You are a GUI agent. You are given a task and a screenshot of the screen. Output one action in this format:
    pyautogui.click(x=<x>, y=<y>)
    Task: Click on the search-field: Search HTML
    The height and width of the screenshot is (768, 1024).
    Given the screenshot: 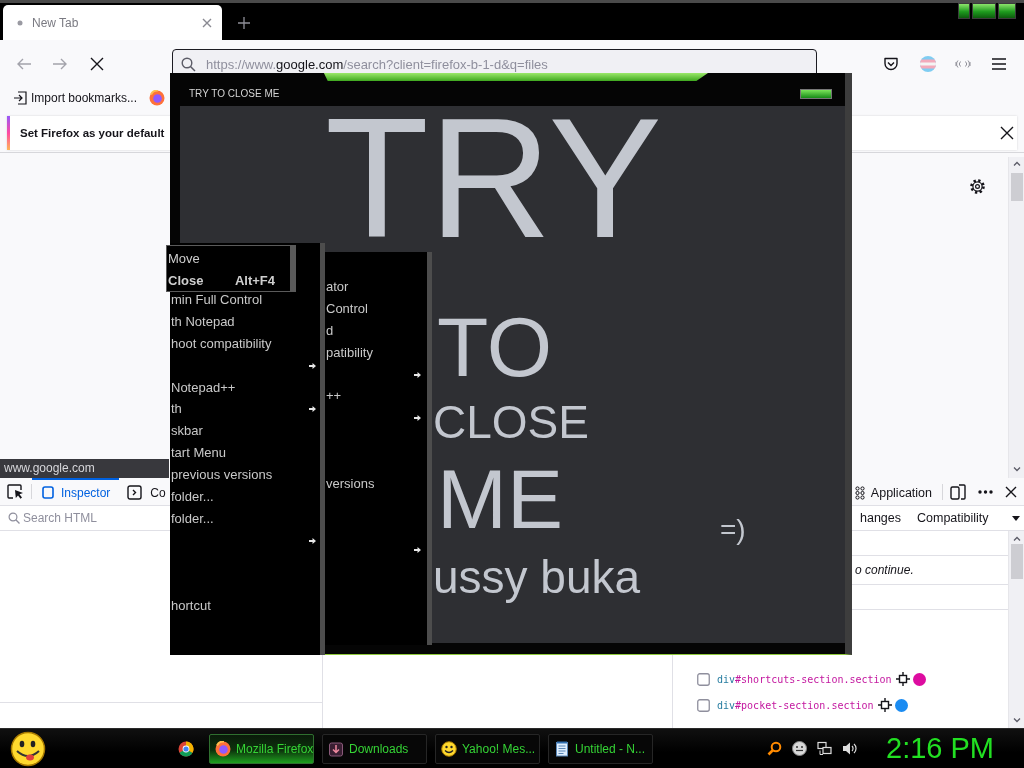 What is the action you would take?
    pyautogui.click(x=93, y=518)
    